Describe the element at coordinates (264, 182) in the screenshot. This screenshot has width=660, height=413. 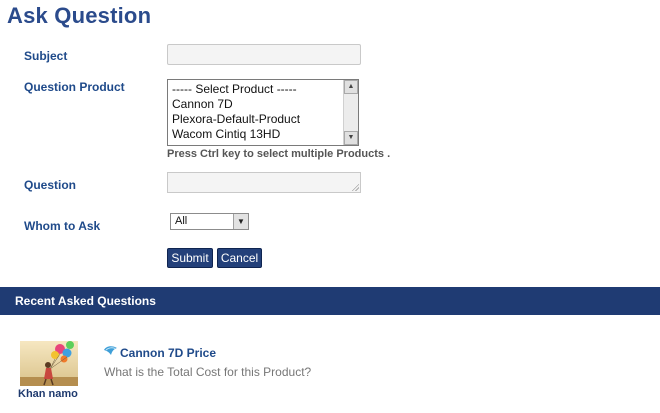
I see `question-textarea` at that location.